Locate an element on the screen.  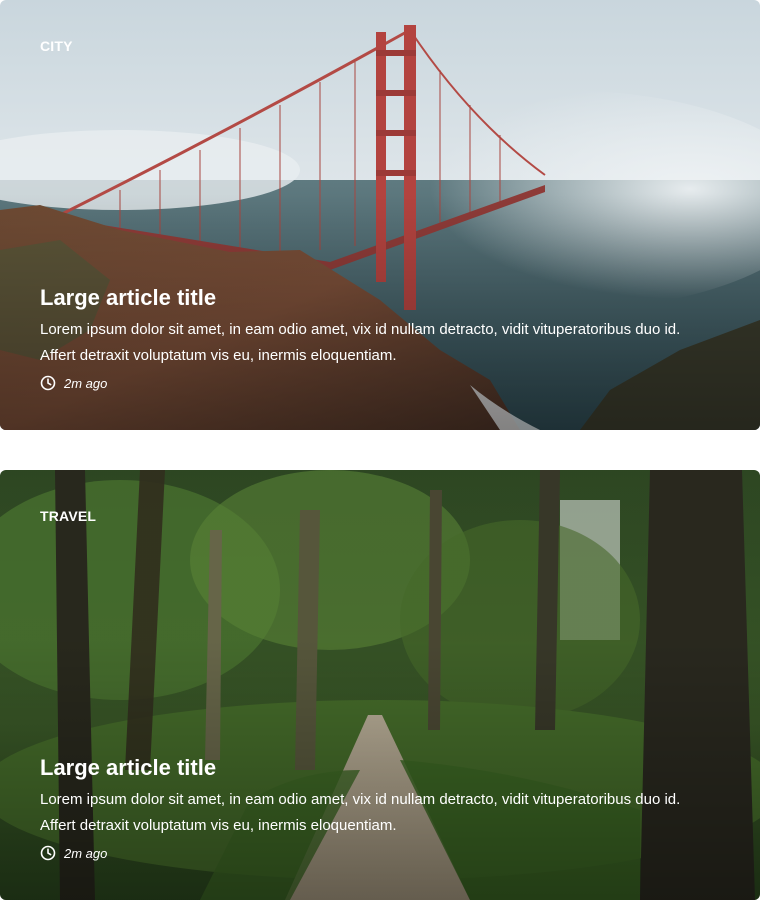
article-category: TRAVEL is located at coordinates (68, 516).